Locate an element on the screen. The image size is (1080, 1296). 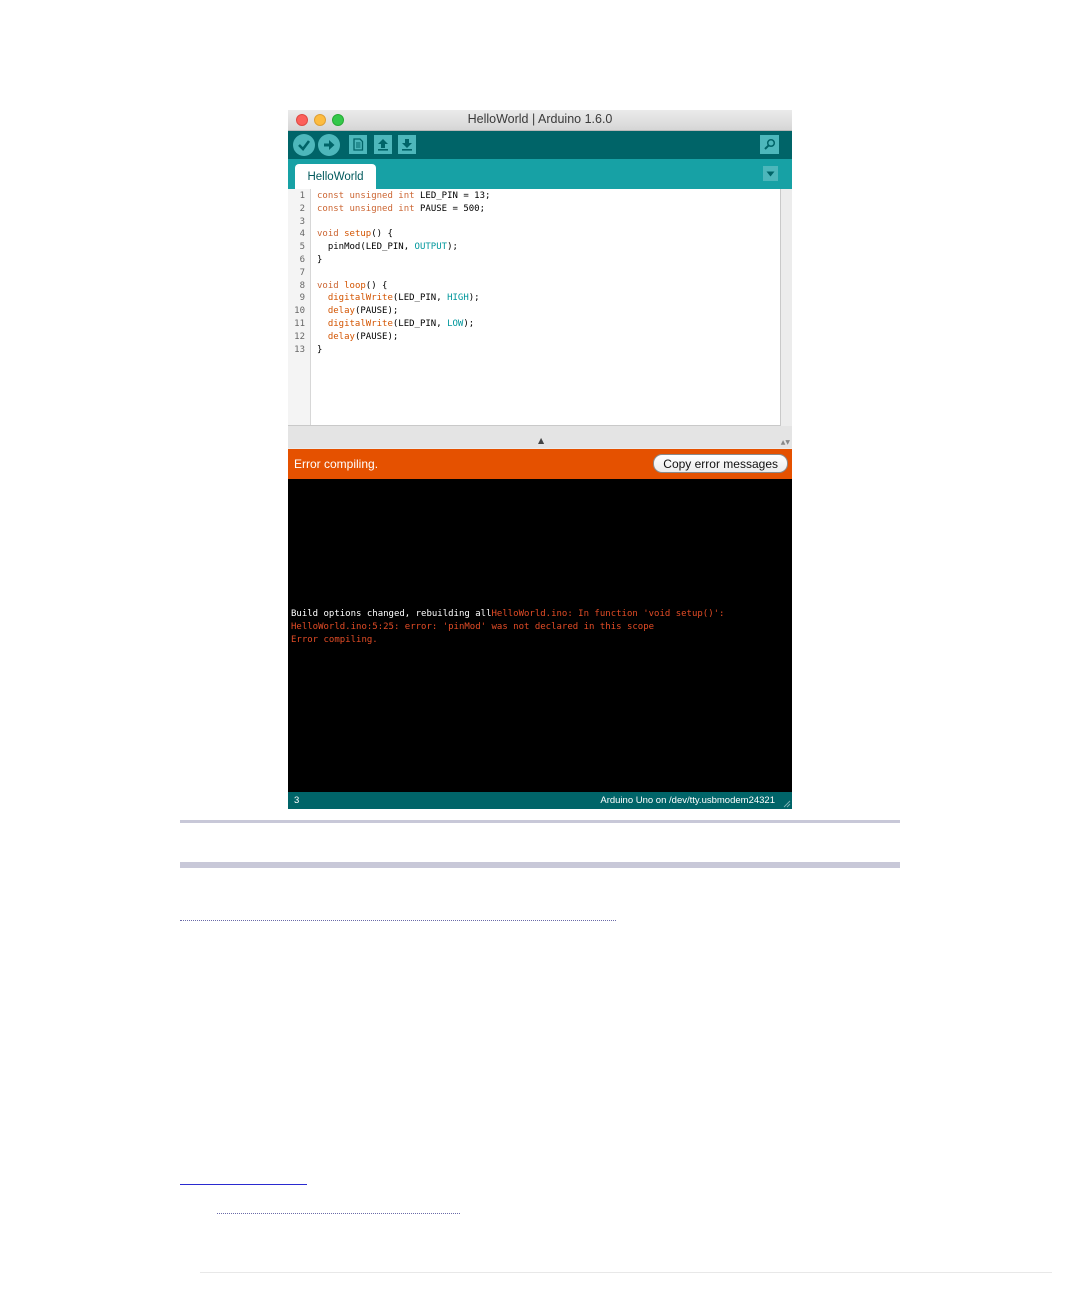
line-number: 8 is located at coordinates (302, 285).